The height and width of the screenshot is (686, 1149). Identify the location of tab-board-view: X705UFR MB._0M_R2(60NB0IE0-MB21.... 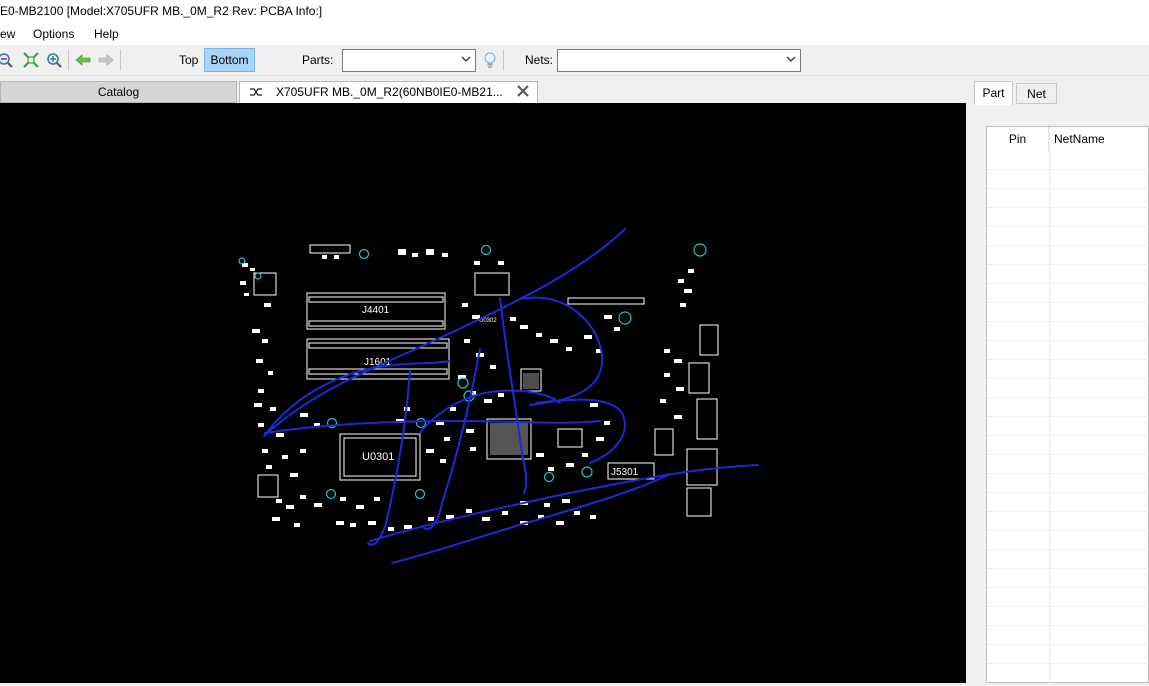
(388, 92).